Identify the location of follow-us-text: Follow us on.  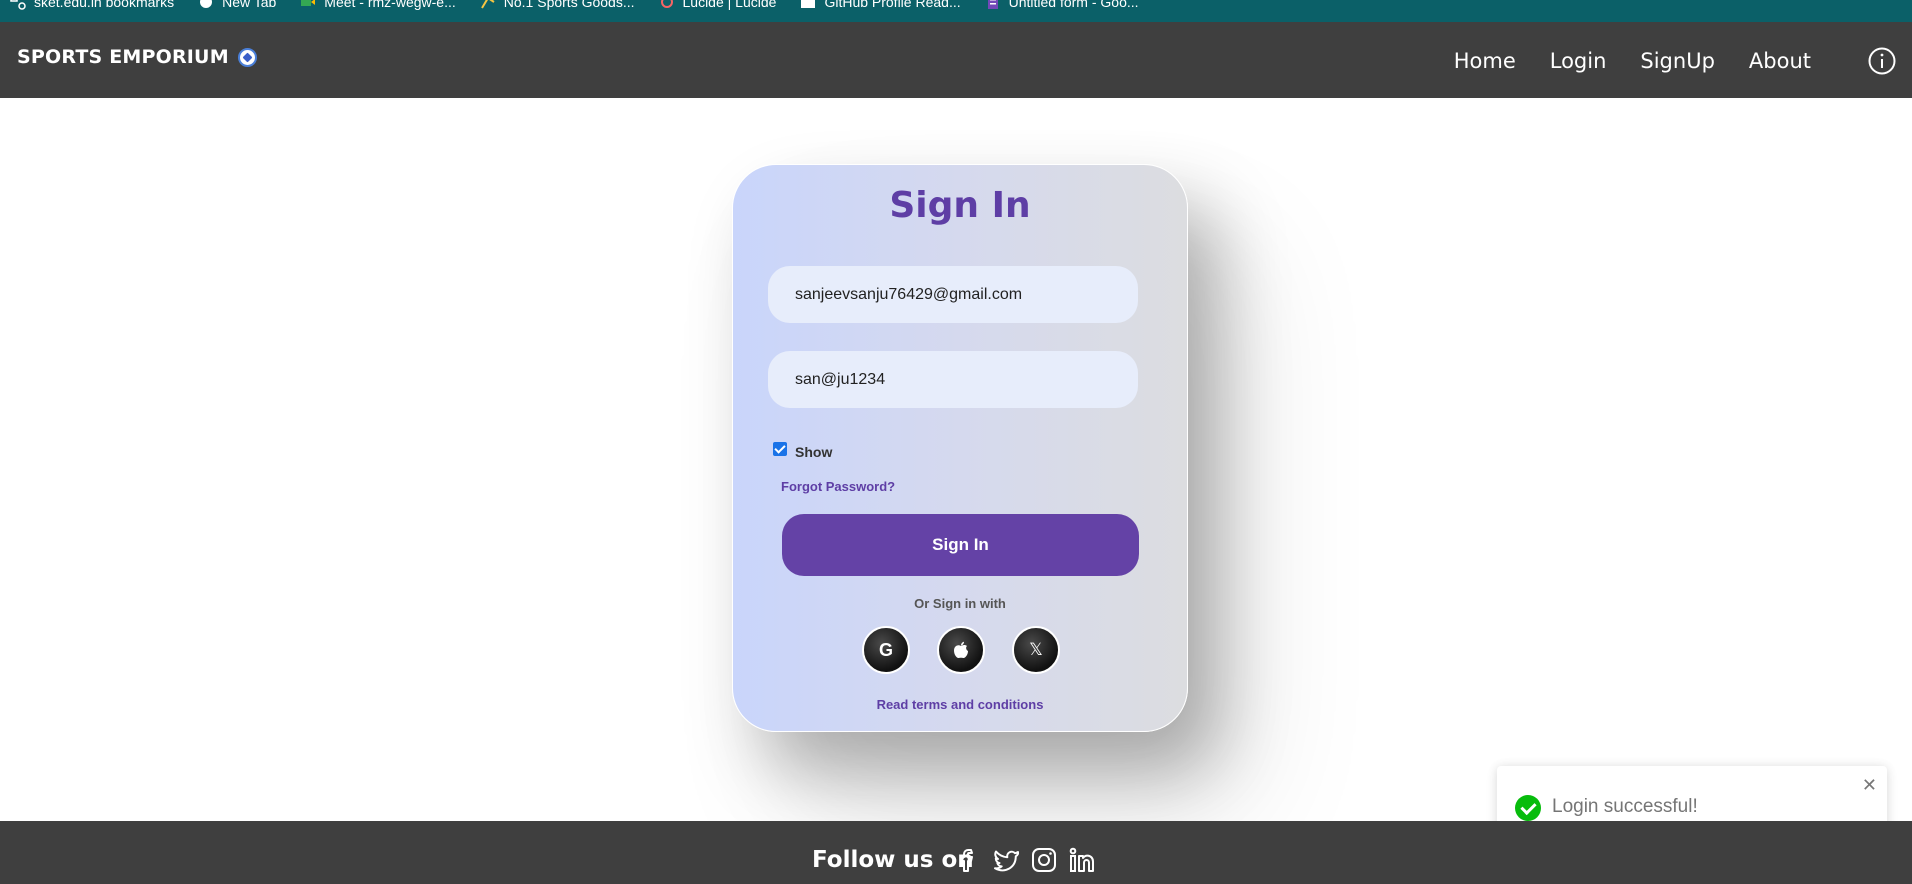
(893, 860).